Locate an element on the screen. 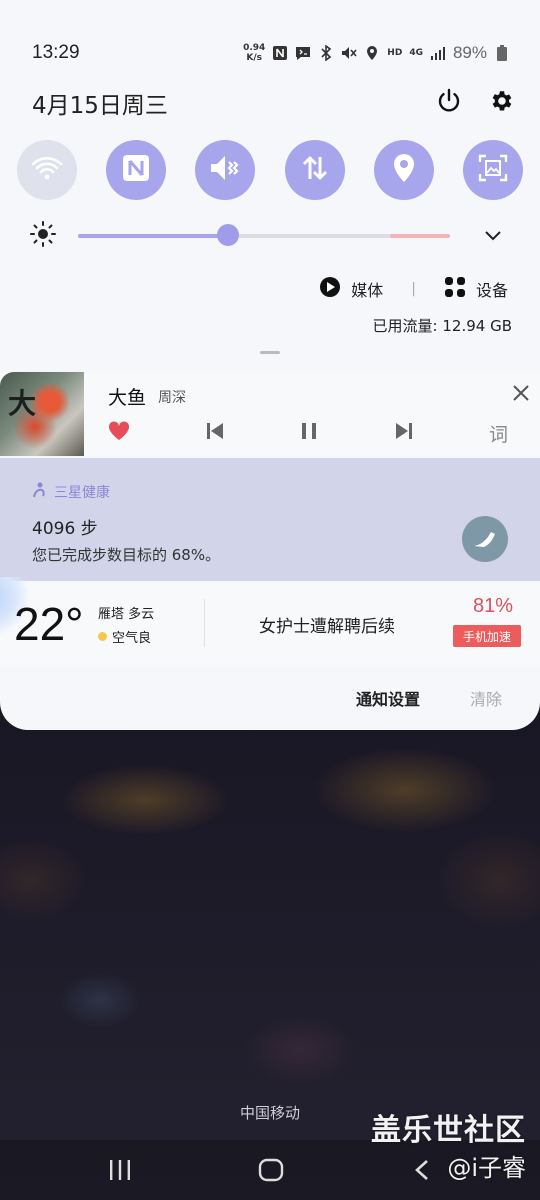  music-notification: 大 大鱼 周深 词 is located at coordinates (270, 414).